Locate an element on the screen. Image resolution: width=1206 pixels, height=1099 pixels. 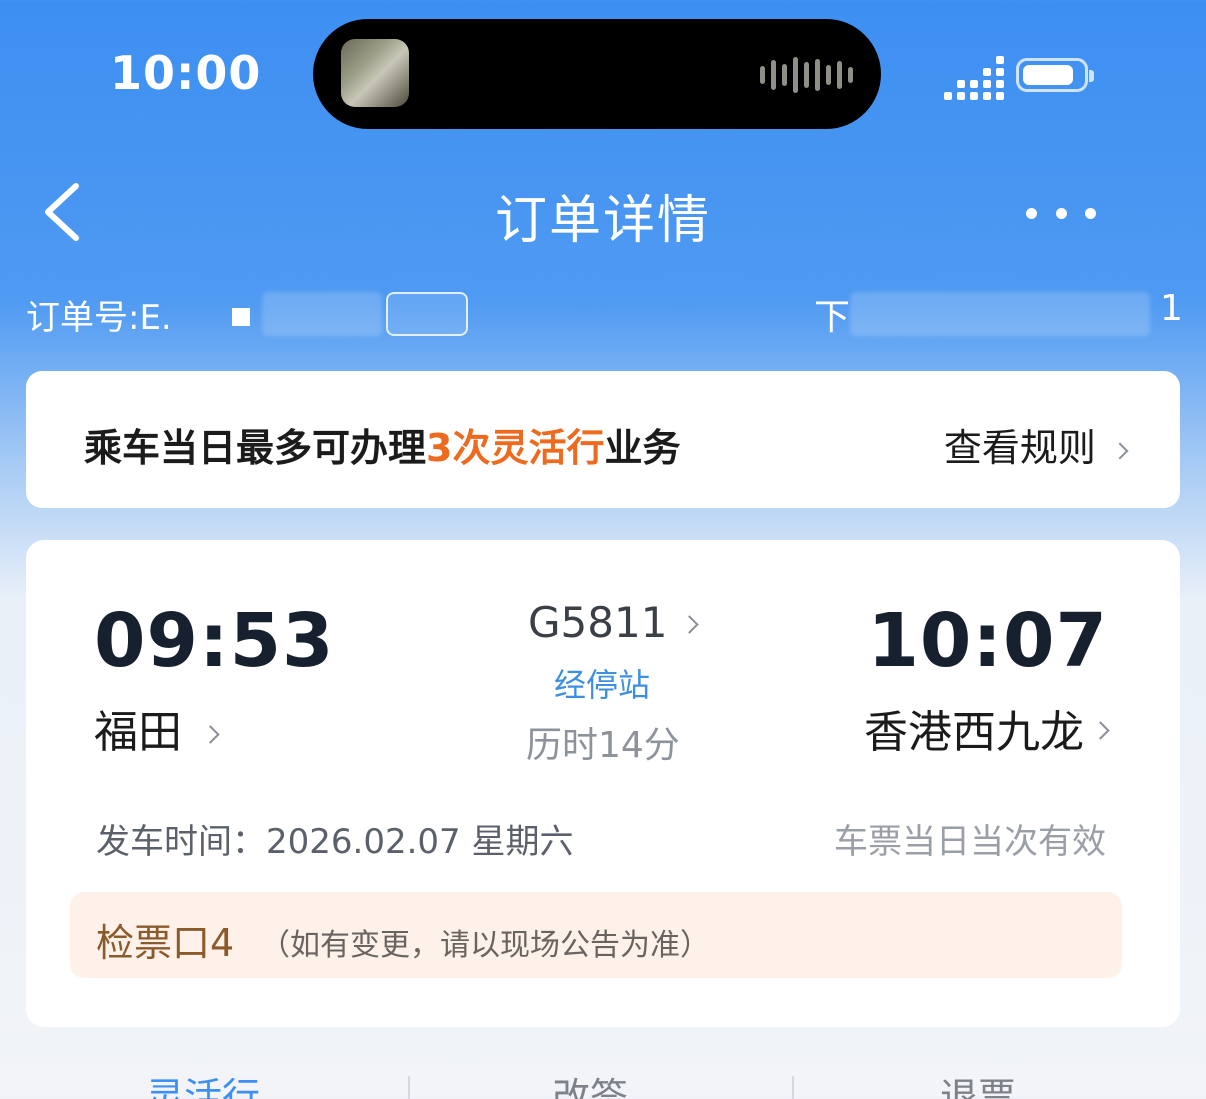
dynamic-island is located at coordinates (597, 74).